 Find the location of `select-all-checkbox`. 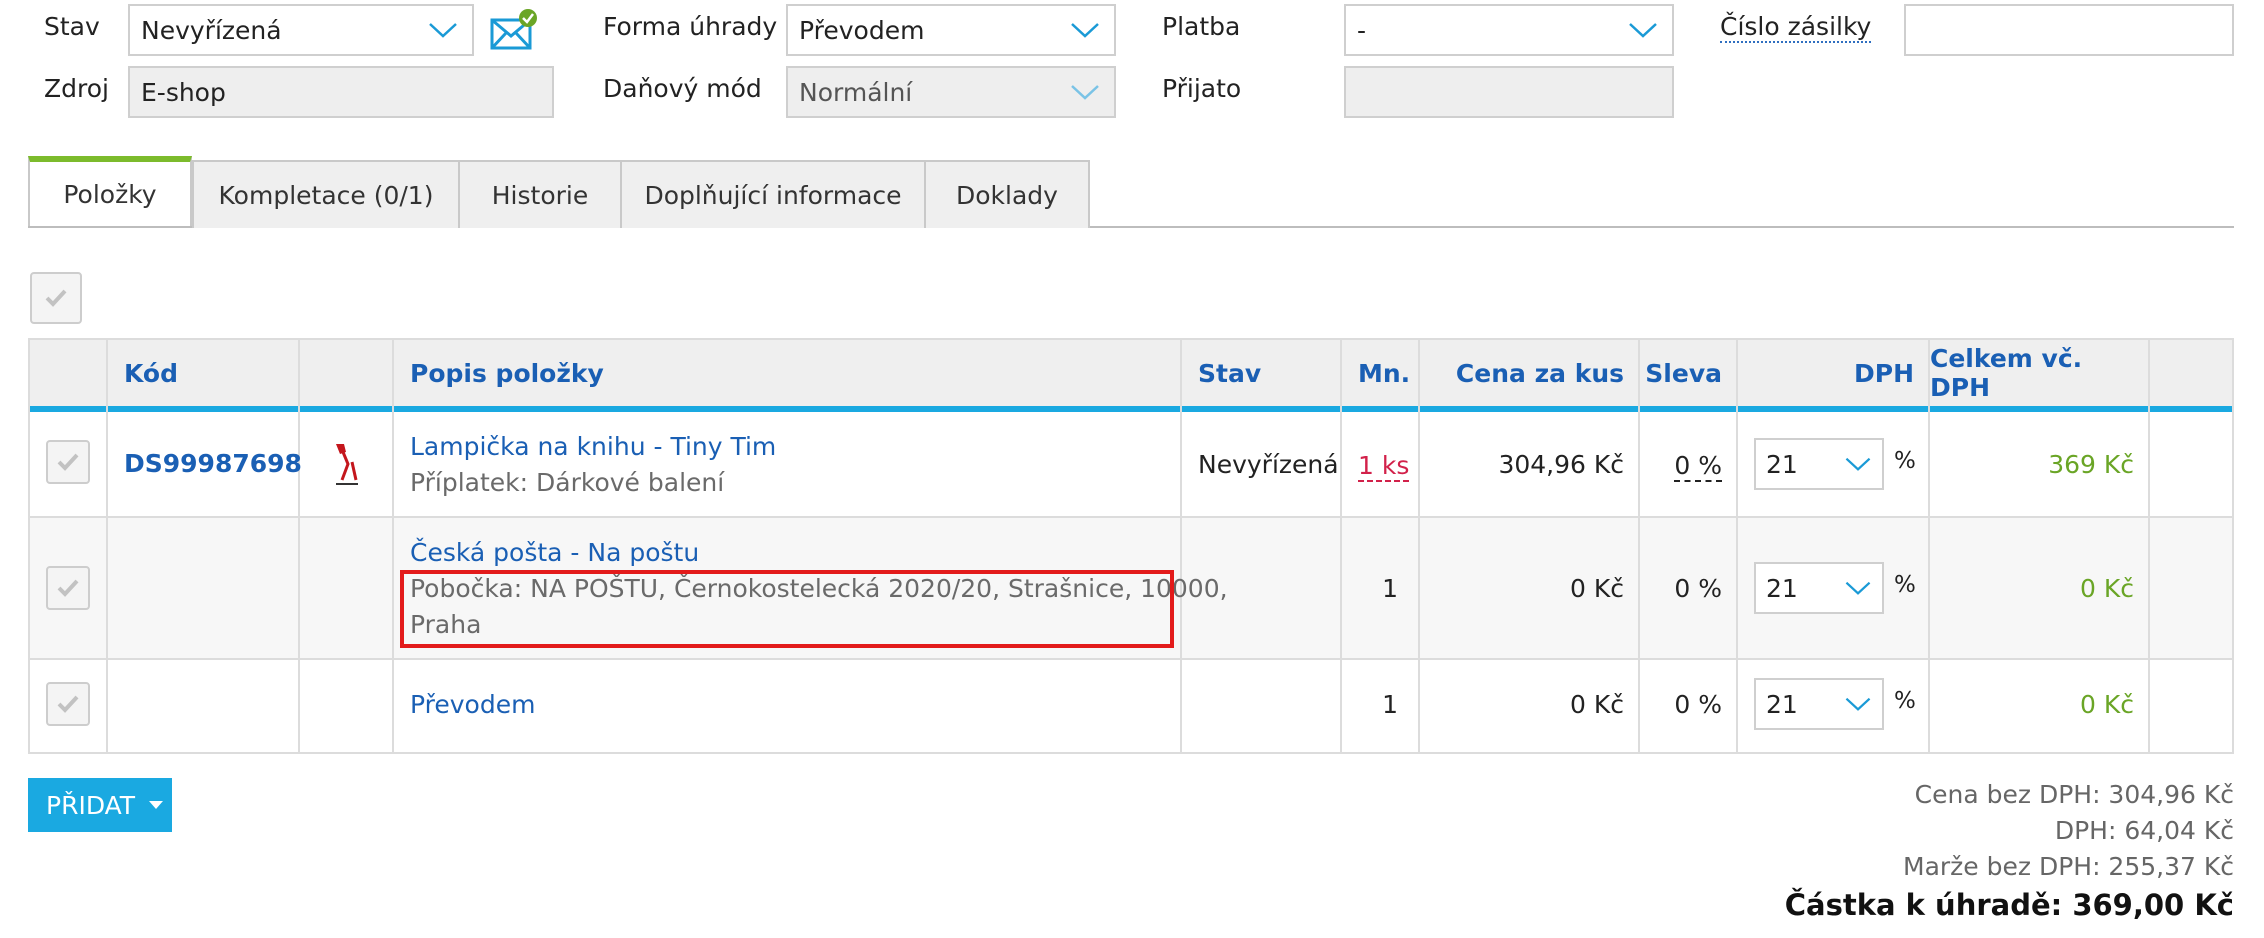

select-all-checkbox is located at coordinates (56, 298).